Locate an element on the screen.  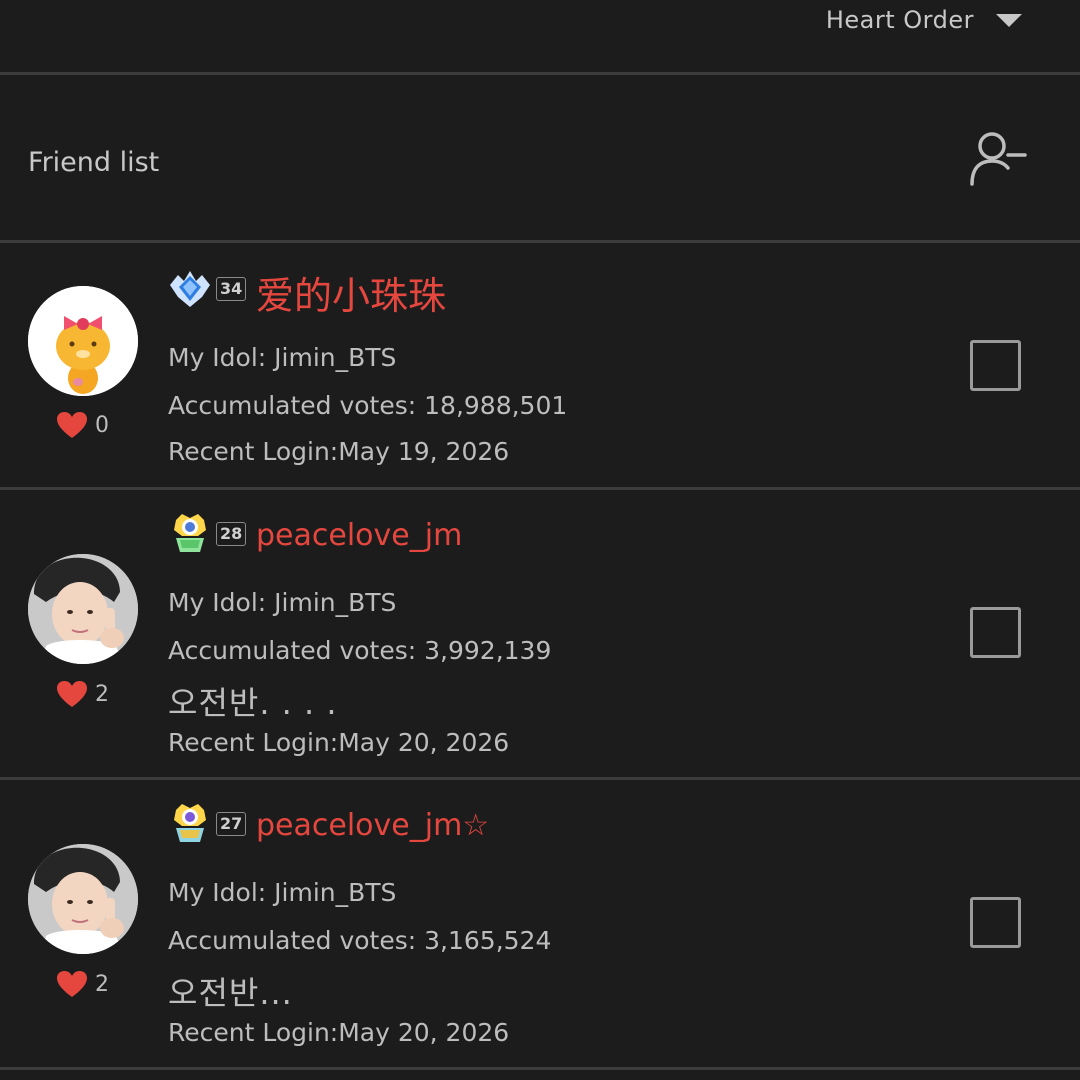
heart-count: 0 is located at coordinates (102, 425).